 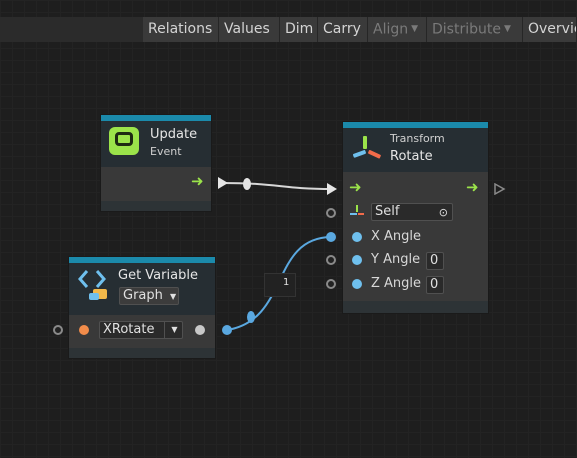 I want to click on transform-icon, so click(x=367, y=149).